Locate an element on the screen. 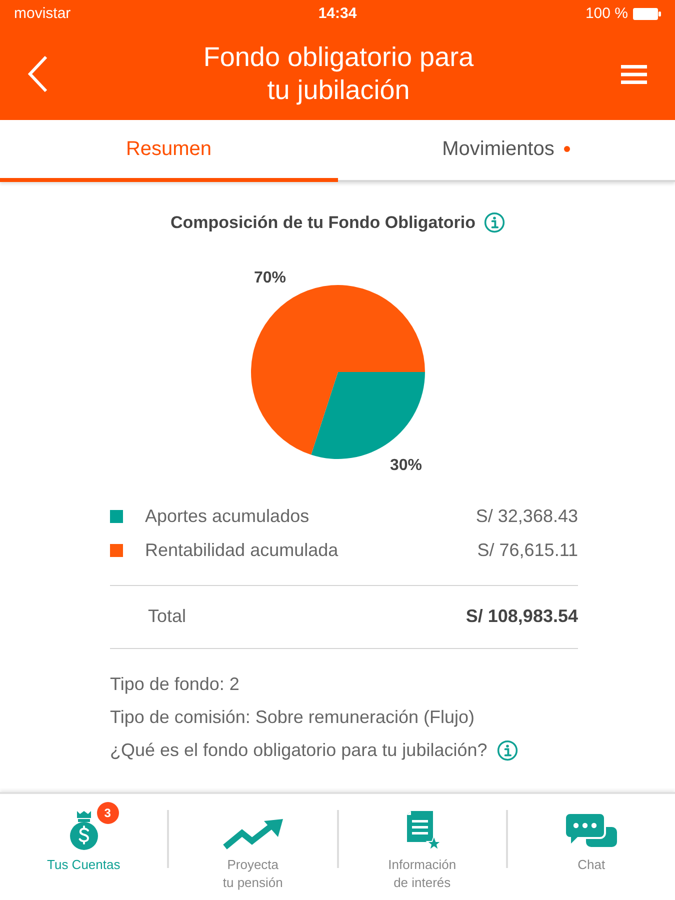 The height and width of the screenshot is (900, 675). trend-arrow-icon is located at coordinates (253, 834).